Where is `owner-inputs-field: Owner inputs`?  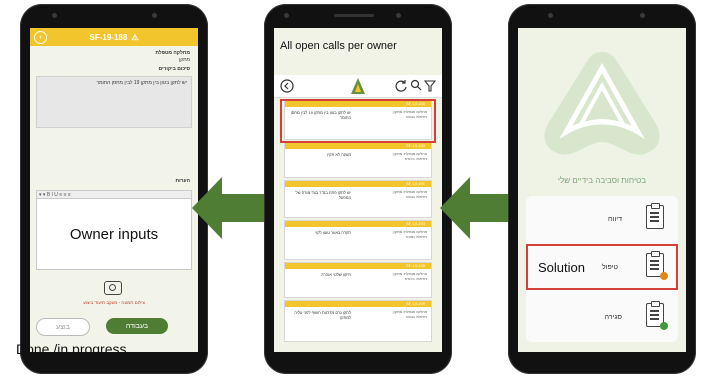 owner-inputs-field: Owner inputs is located at coordinates (114, 234).